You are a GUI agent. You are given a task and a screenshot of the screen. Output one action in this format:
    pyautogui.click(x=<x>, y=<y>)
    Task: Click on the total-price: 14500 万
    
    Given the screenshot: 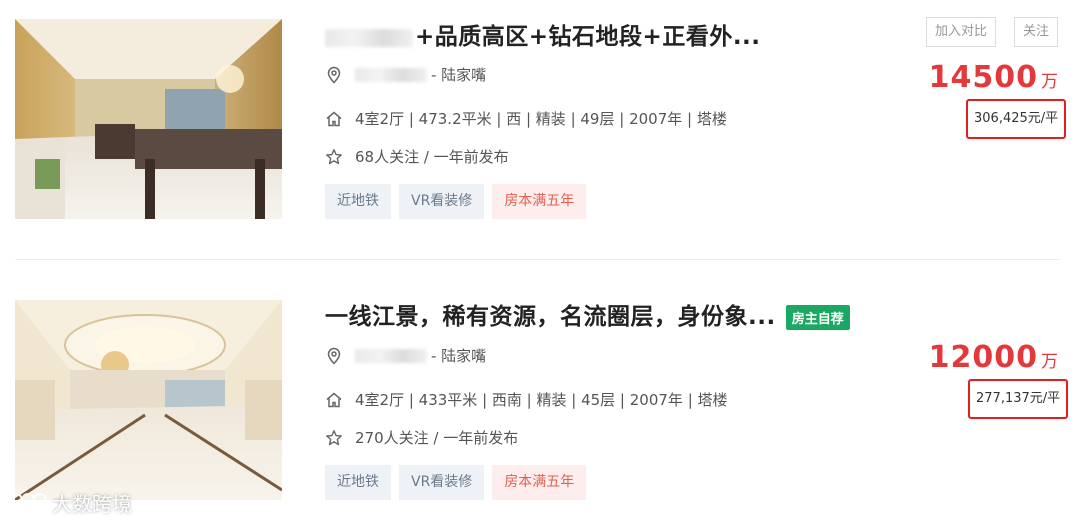 What is the action you would take?
    pyautogui.click(x=993, y=77)
    